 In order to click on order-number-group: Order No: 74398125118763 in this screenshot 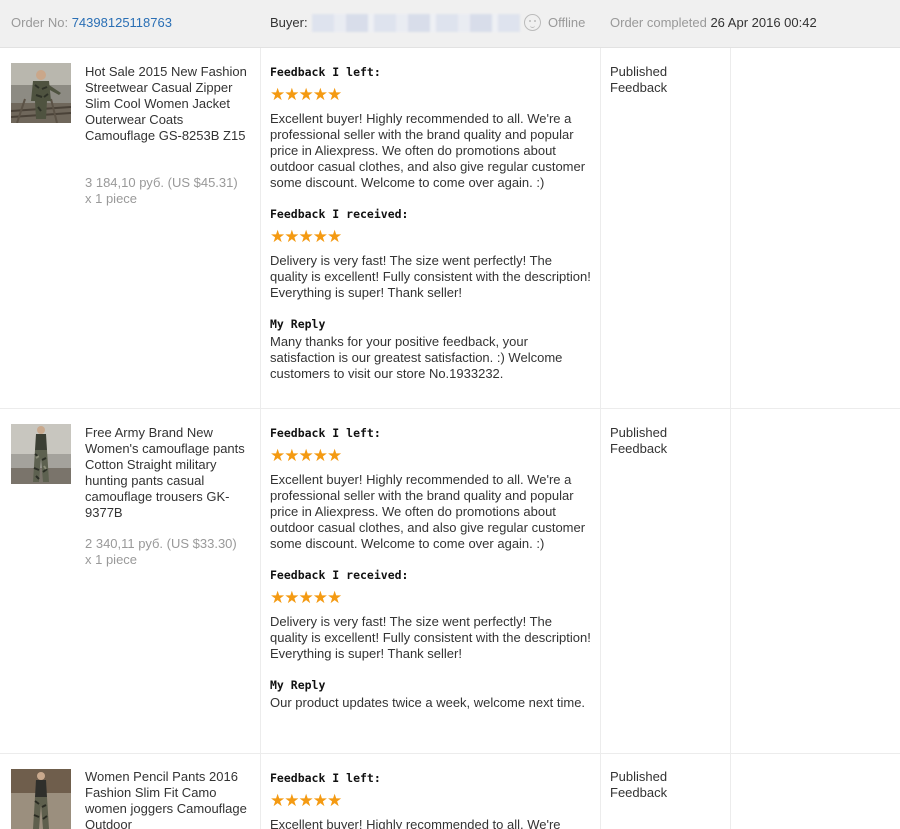, I will do `click(91, 22)`.